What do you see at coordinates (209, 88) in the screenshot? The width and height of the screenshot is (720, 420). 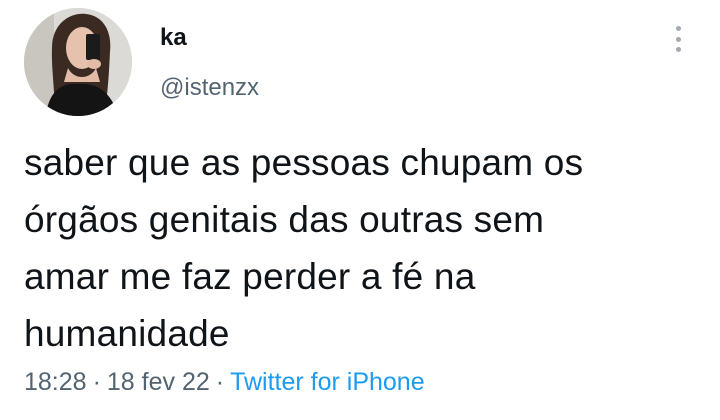 I see `user-handle: @istenzx` at bounding box center [209, 88].